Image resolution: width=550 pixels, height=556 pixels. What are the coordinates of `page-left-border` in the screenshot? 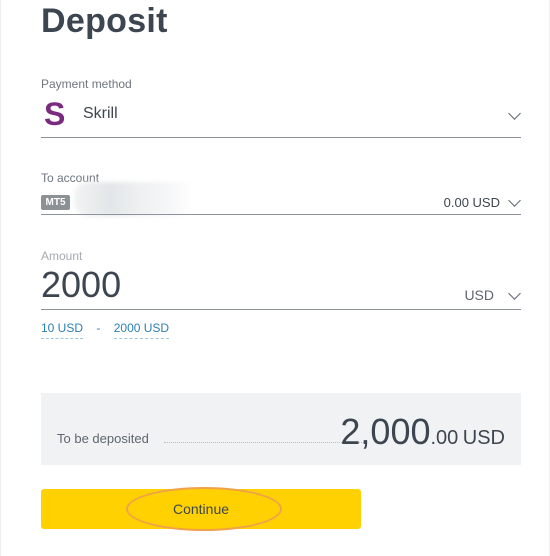 It's located at (0, 278).